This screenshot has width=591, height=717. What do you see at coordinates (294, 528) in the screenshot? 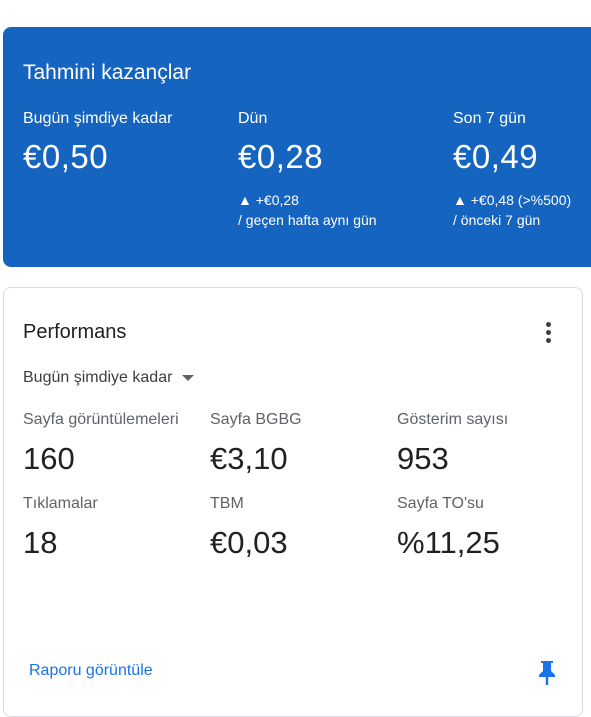
I see `metric-cpc: TBM €0,03` at bounding box center [294, 528].